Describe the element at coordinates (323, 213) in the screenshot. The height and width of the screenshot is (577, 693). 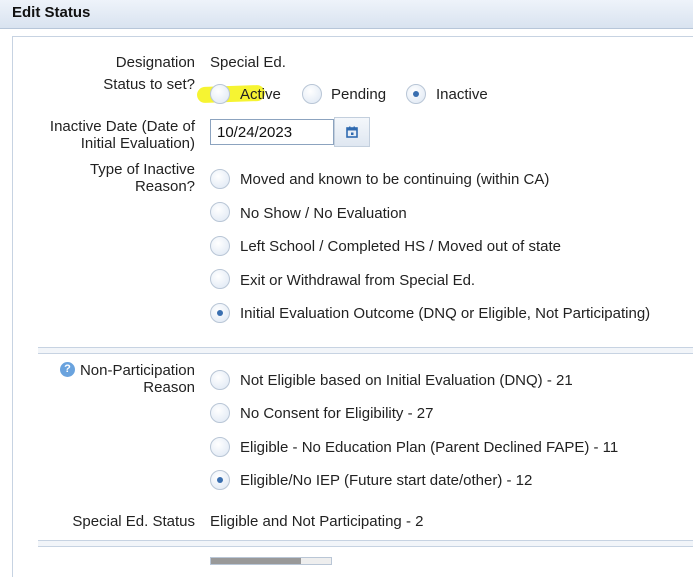
I see `reason-noshow-label: No Show / No Evaluation` at that location.